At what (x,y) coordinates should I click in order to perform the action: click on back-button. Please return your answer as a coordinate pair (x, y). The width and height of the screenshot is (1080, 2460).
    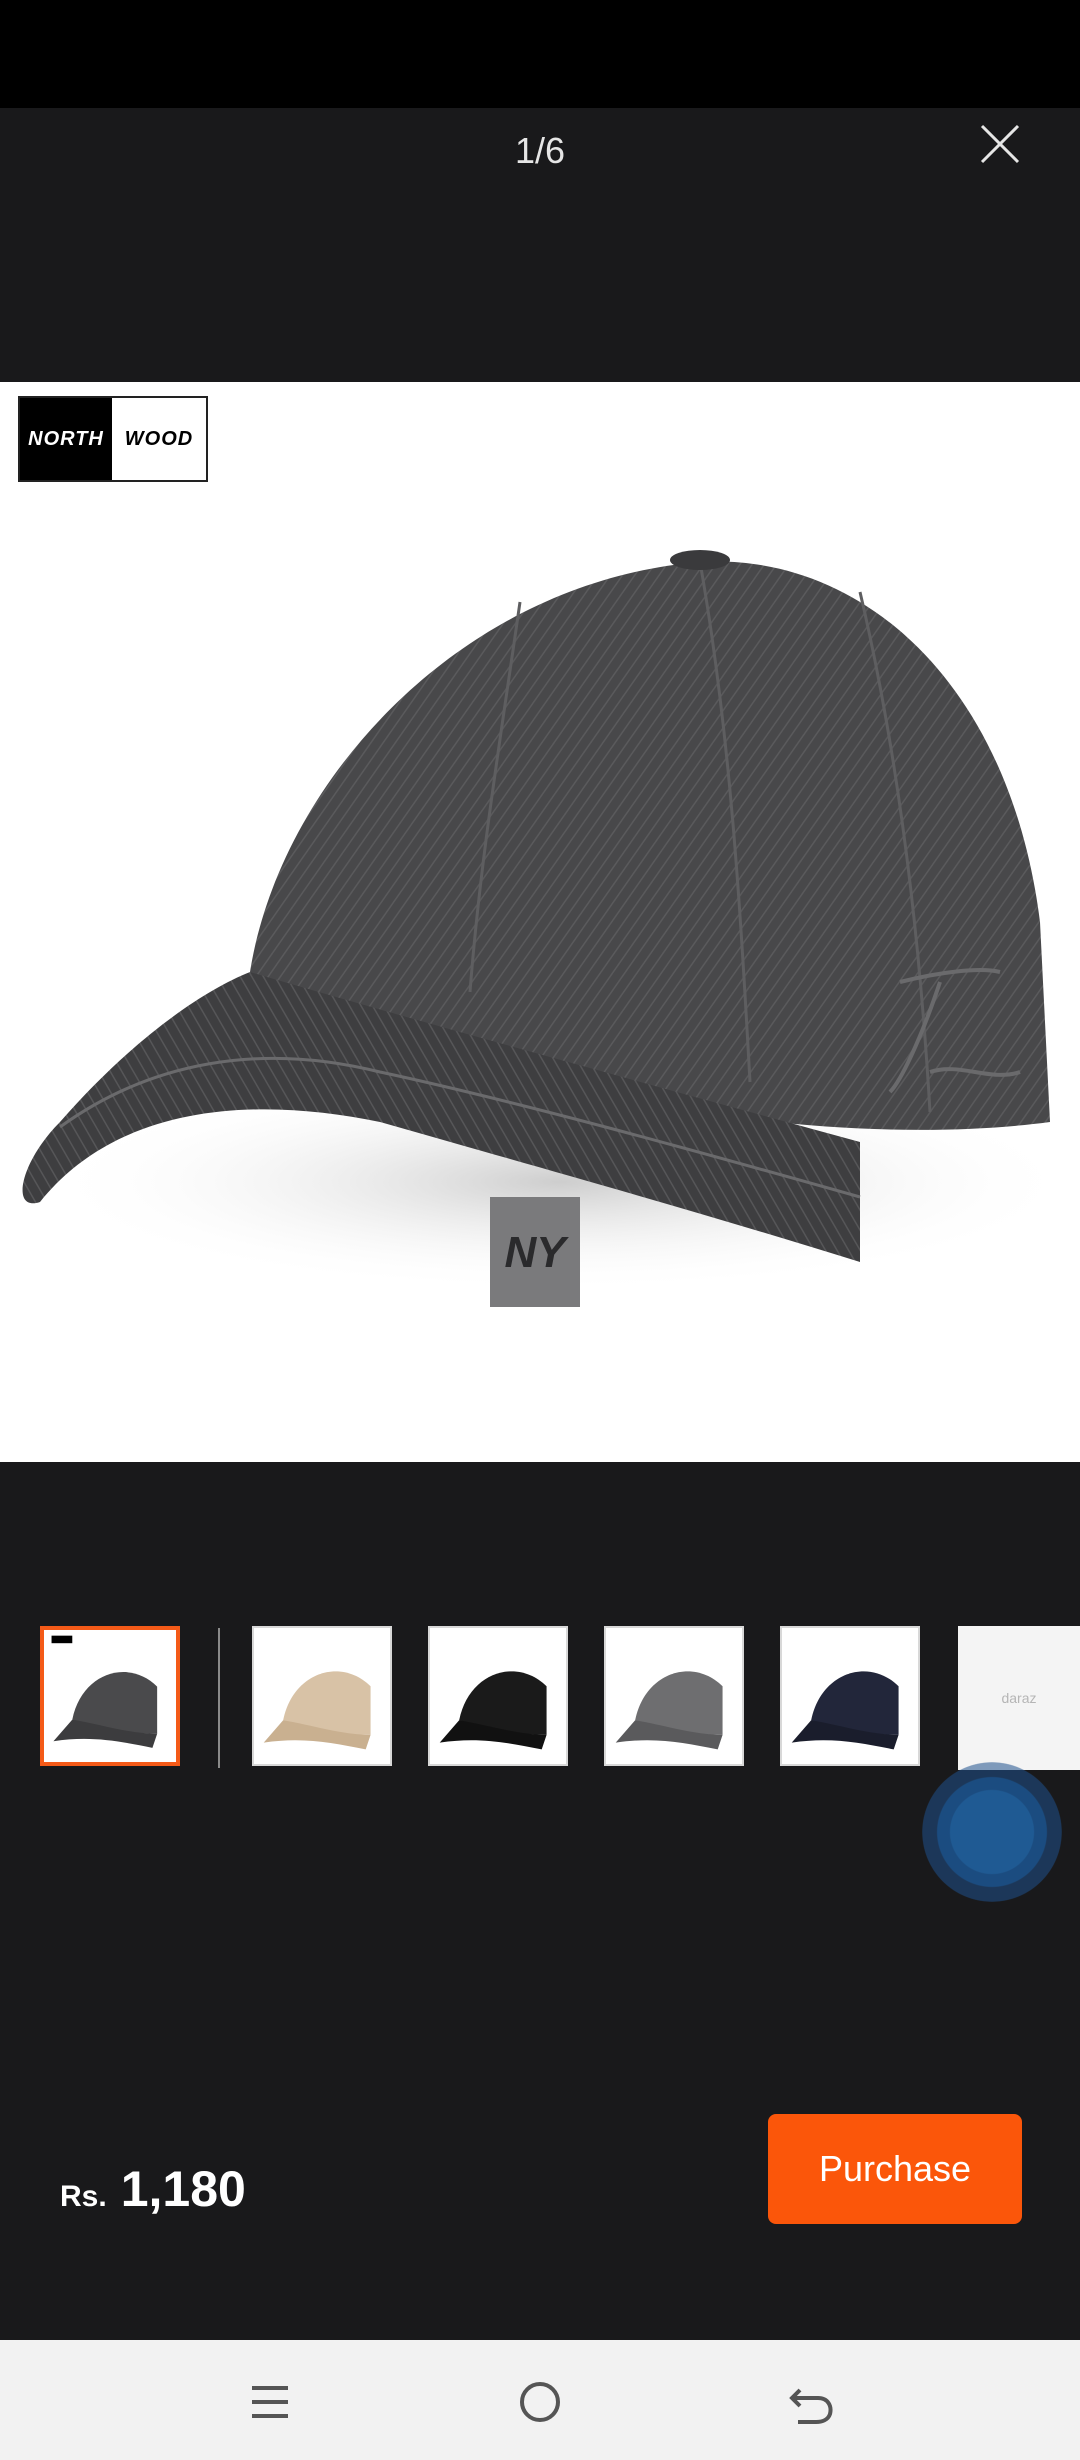
    Looking at the image, I should click on (810, 2402).